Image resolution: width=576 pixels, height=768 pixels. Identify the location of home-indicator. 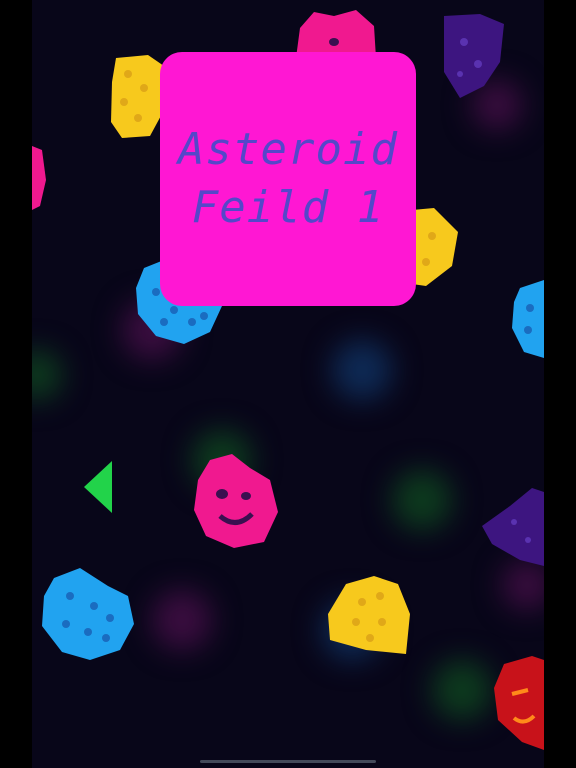
(288, 761).